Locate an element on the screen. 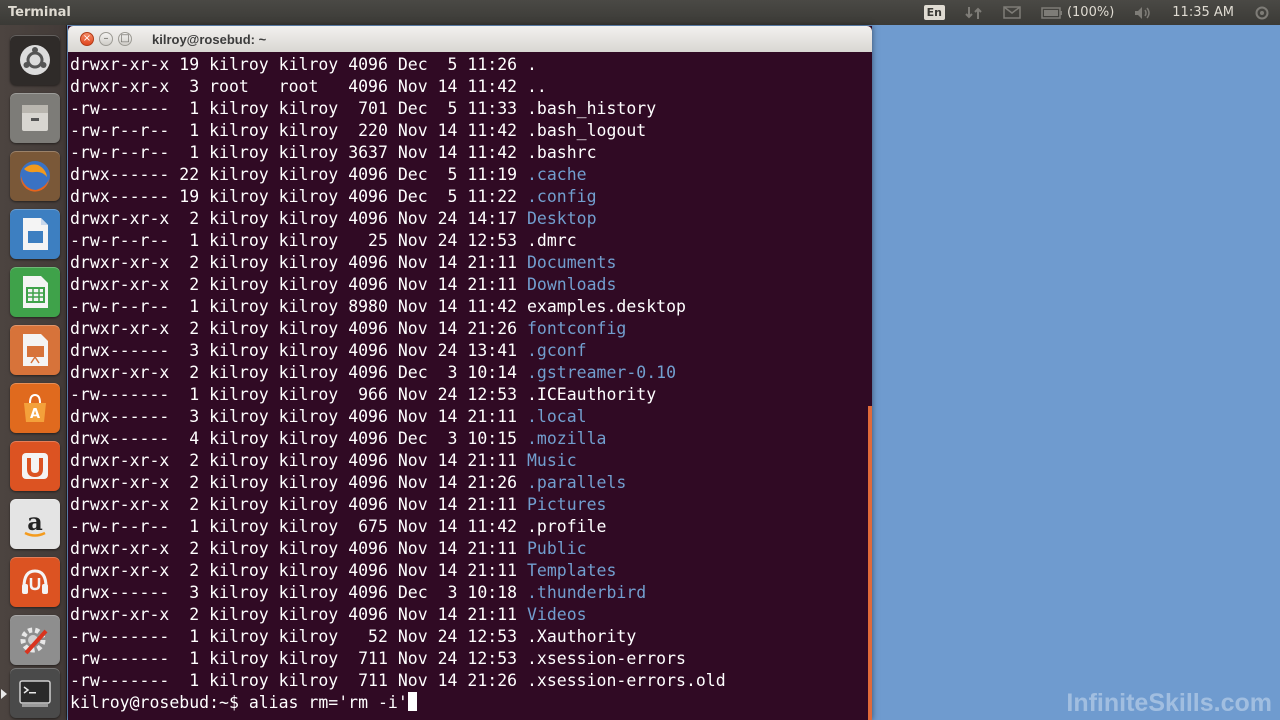 The height and width of the screenshot is (720, 1280). listing-filename: .mozilla is located at coordinates (566, 438).